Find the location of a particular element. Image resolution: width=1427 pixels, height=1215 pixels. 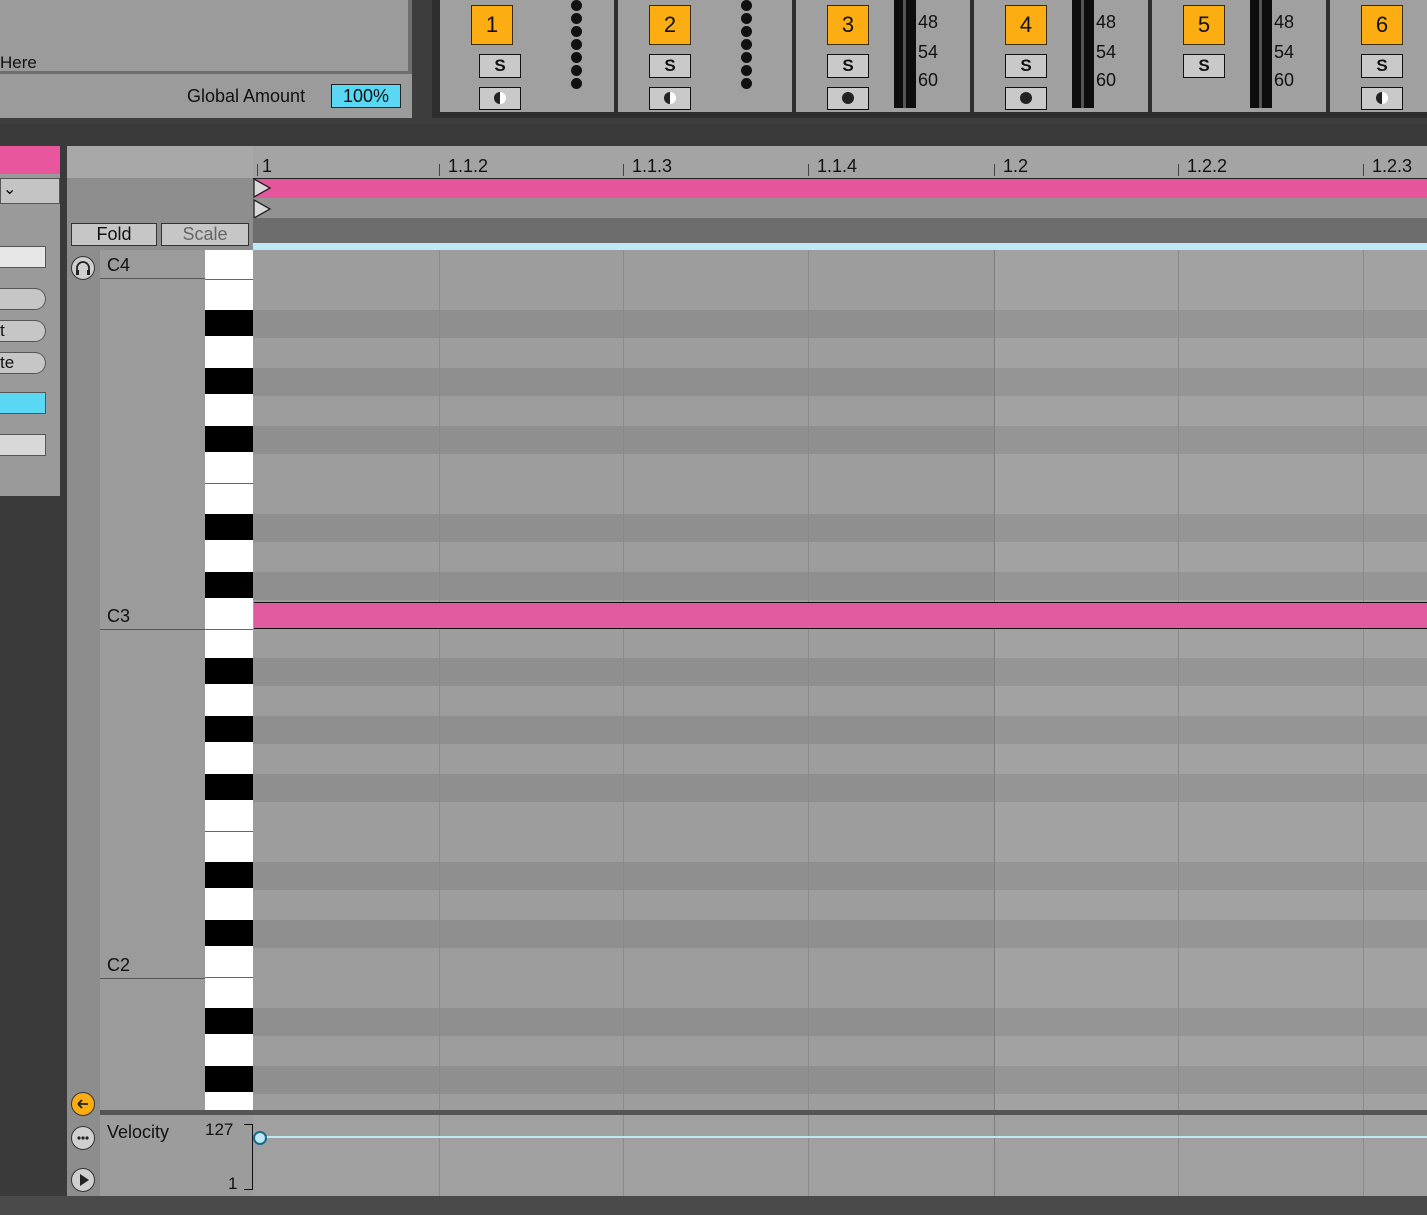

chain-4-activator: 4 is located at coordinates (1026, 25).